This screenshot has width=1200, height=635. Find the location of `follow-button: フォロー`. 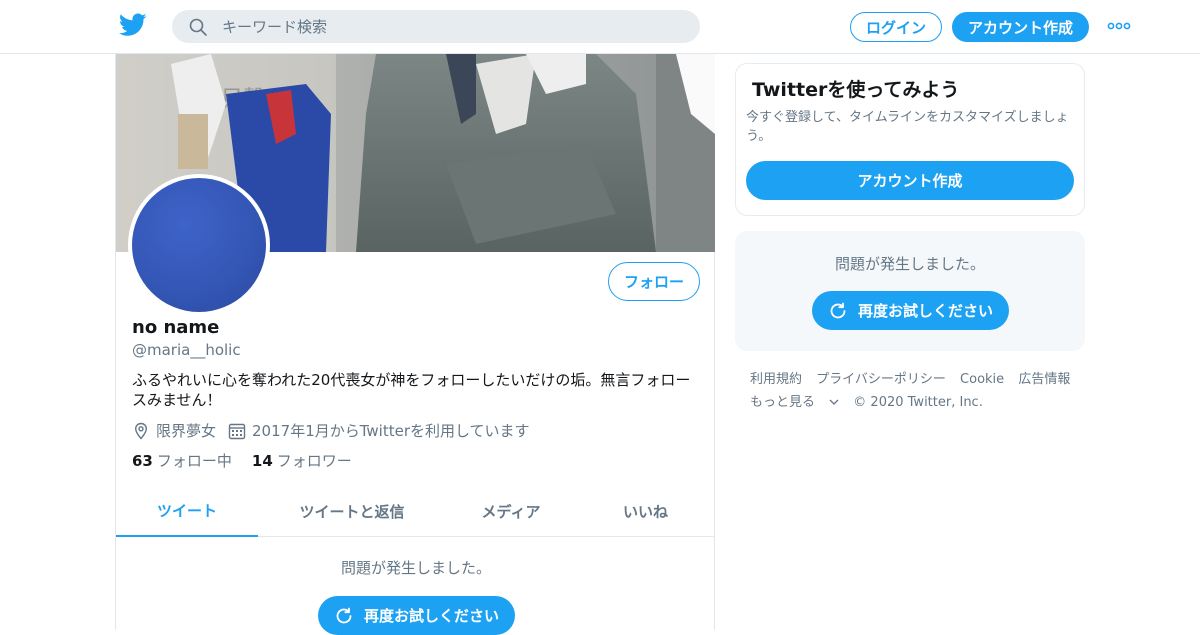

follow-button: フォロー is located at coordinates (654, 281).